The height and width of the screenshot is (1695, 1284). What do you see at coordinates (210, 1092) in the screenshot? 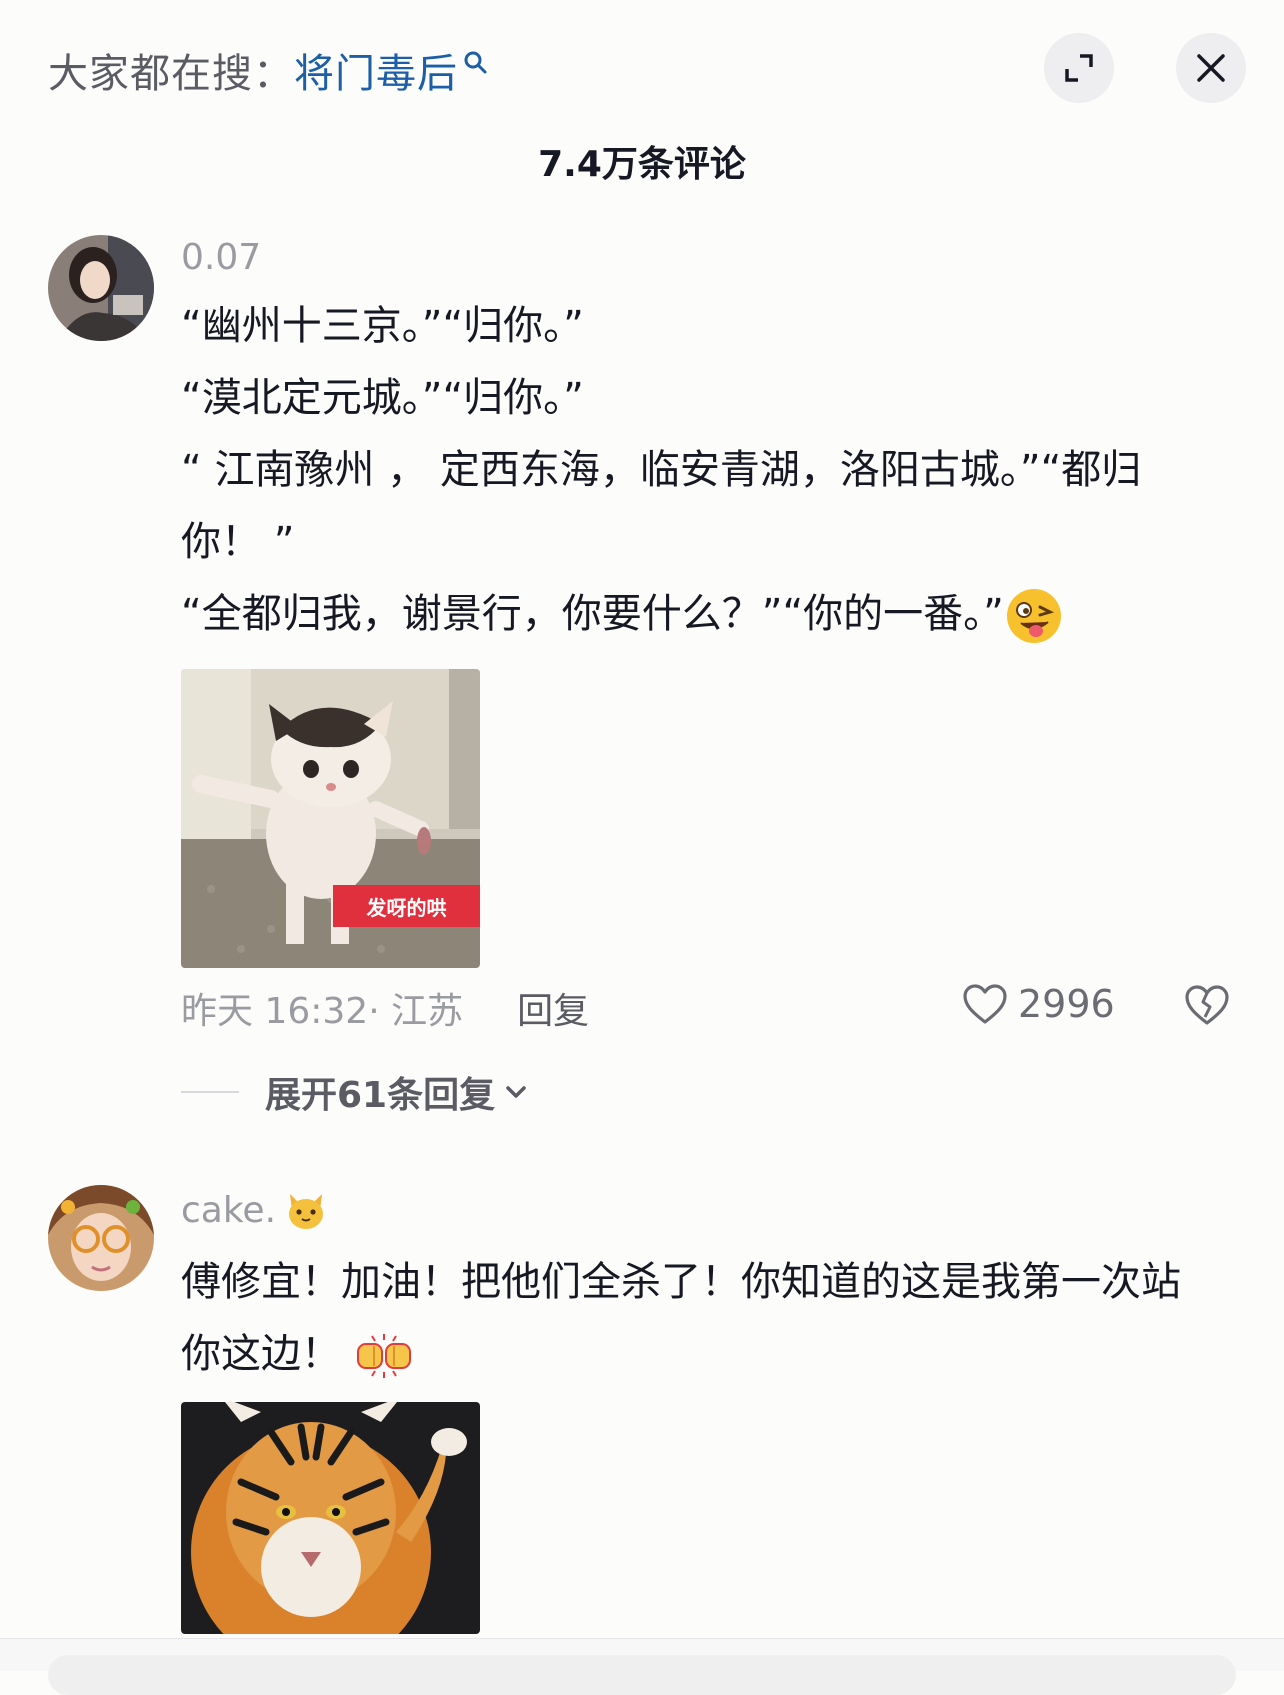
I see `divider` at bounding box center [210, 1092].